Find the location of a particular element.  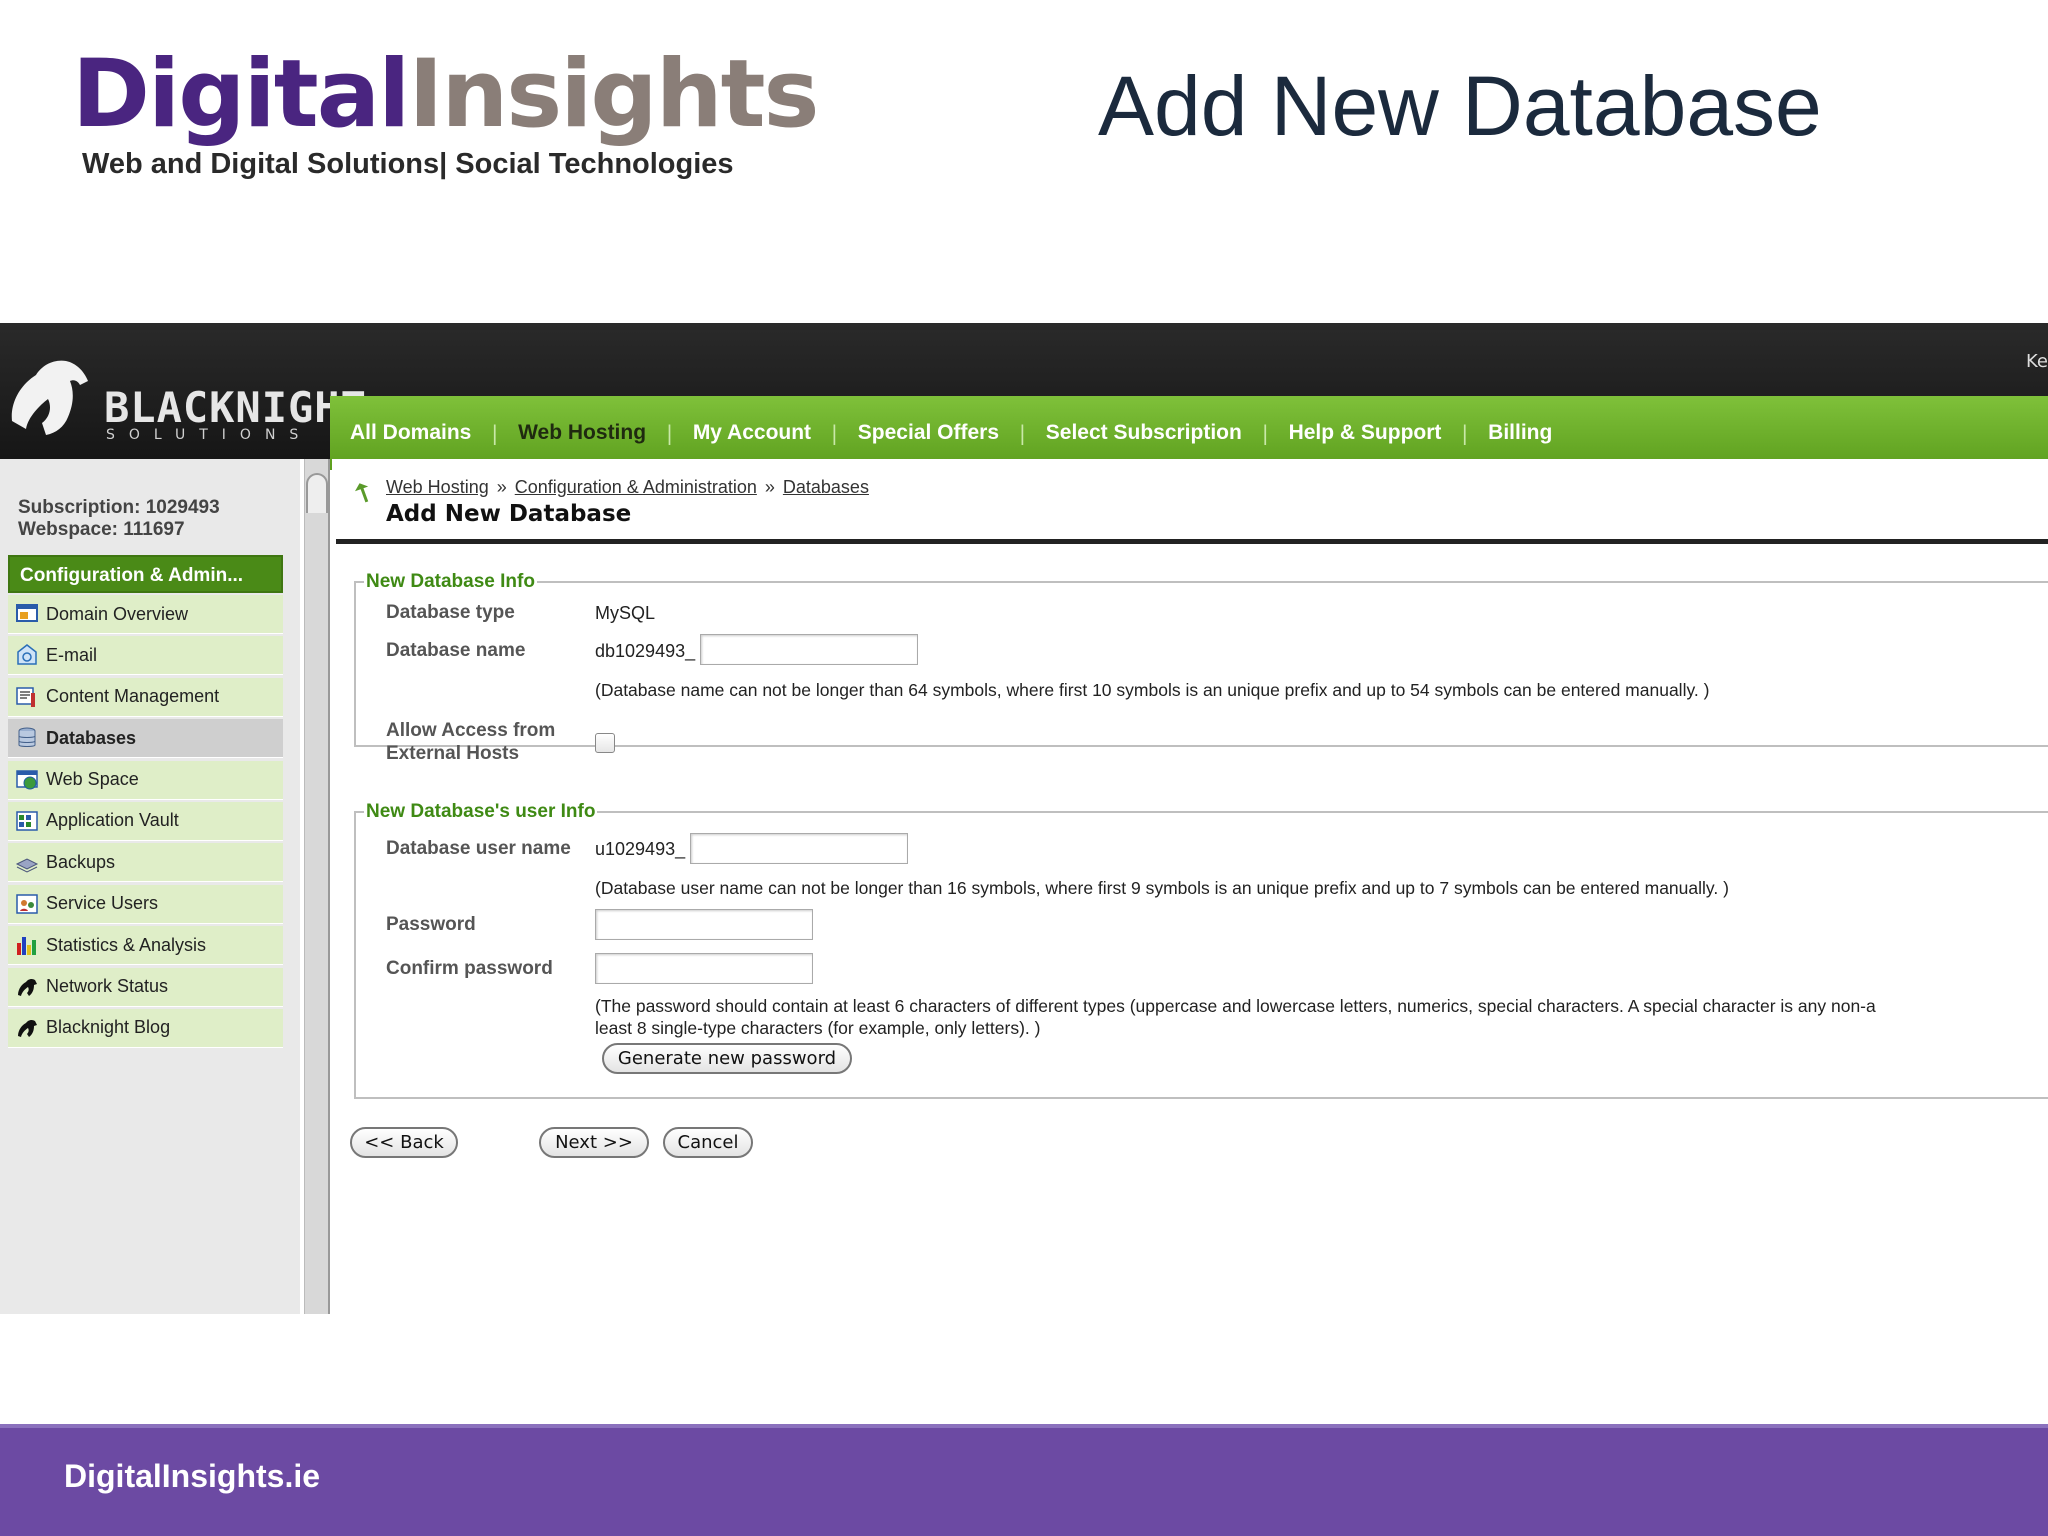

sidebar-item-service-users: Service Users is located at coordinates (145, 904).